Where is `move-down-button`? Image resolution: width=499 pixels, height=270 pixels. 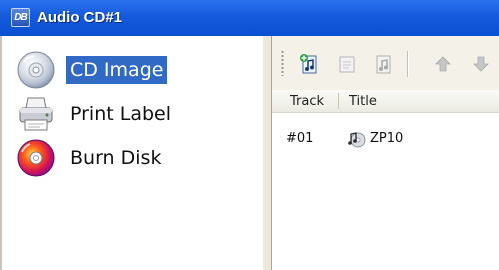 move-down-button is located at coordinates (481, 64).